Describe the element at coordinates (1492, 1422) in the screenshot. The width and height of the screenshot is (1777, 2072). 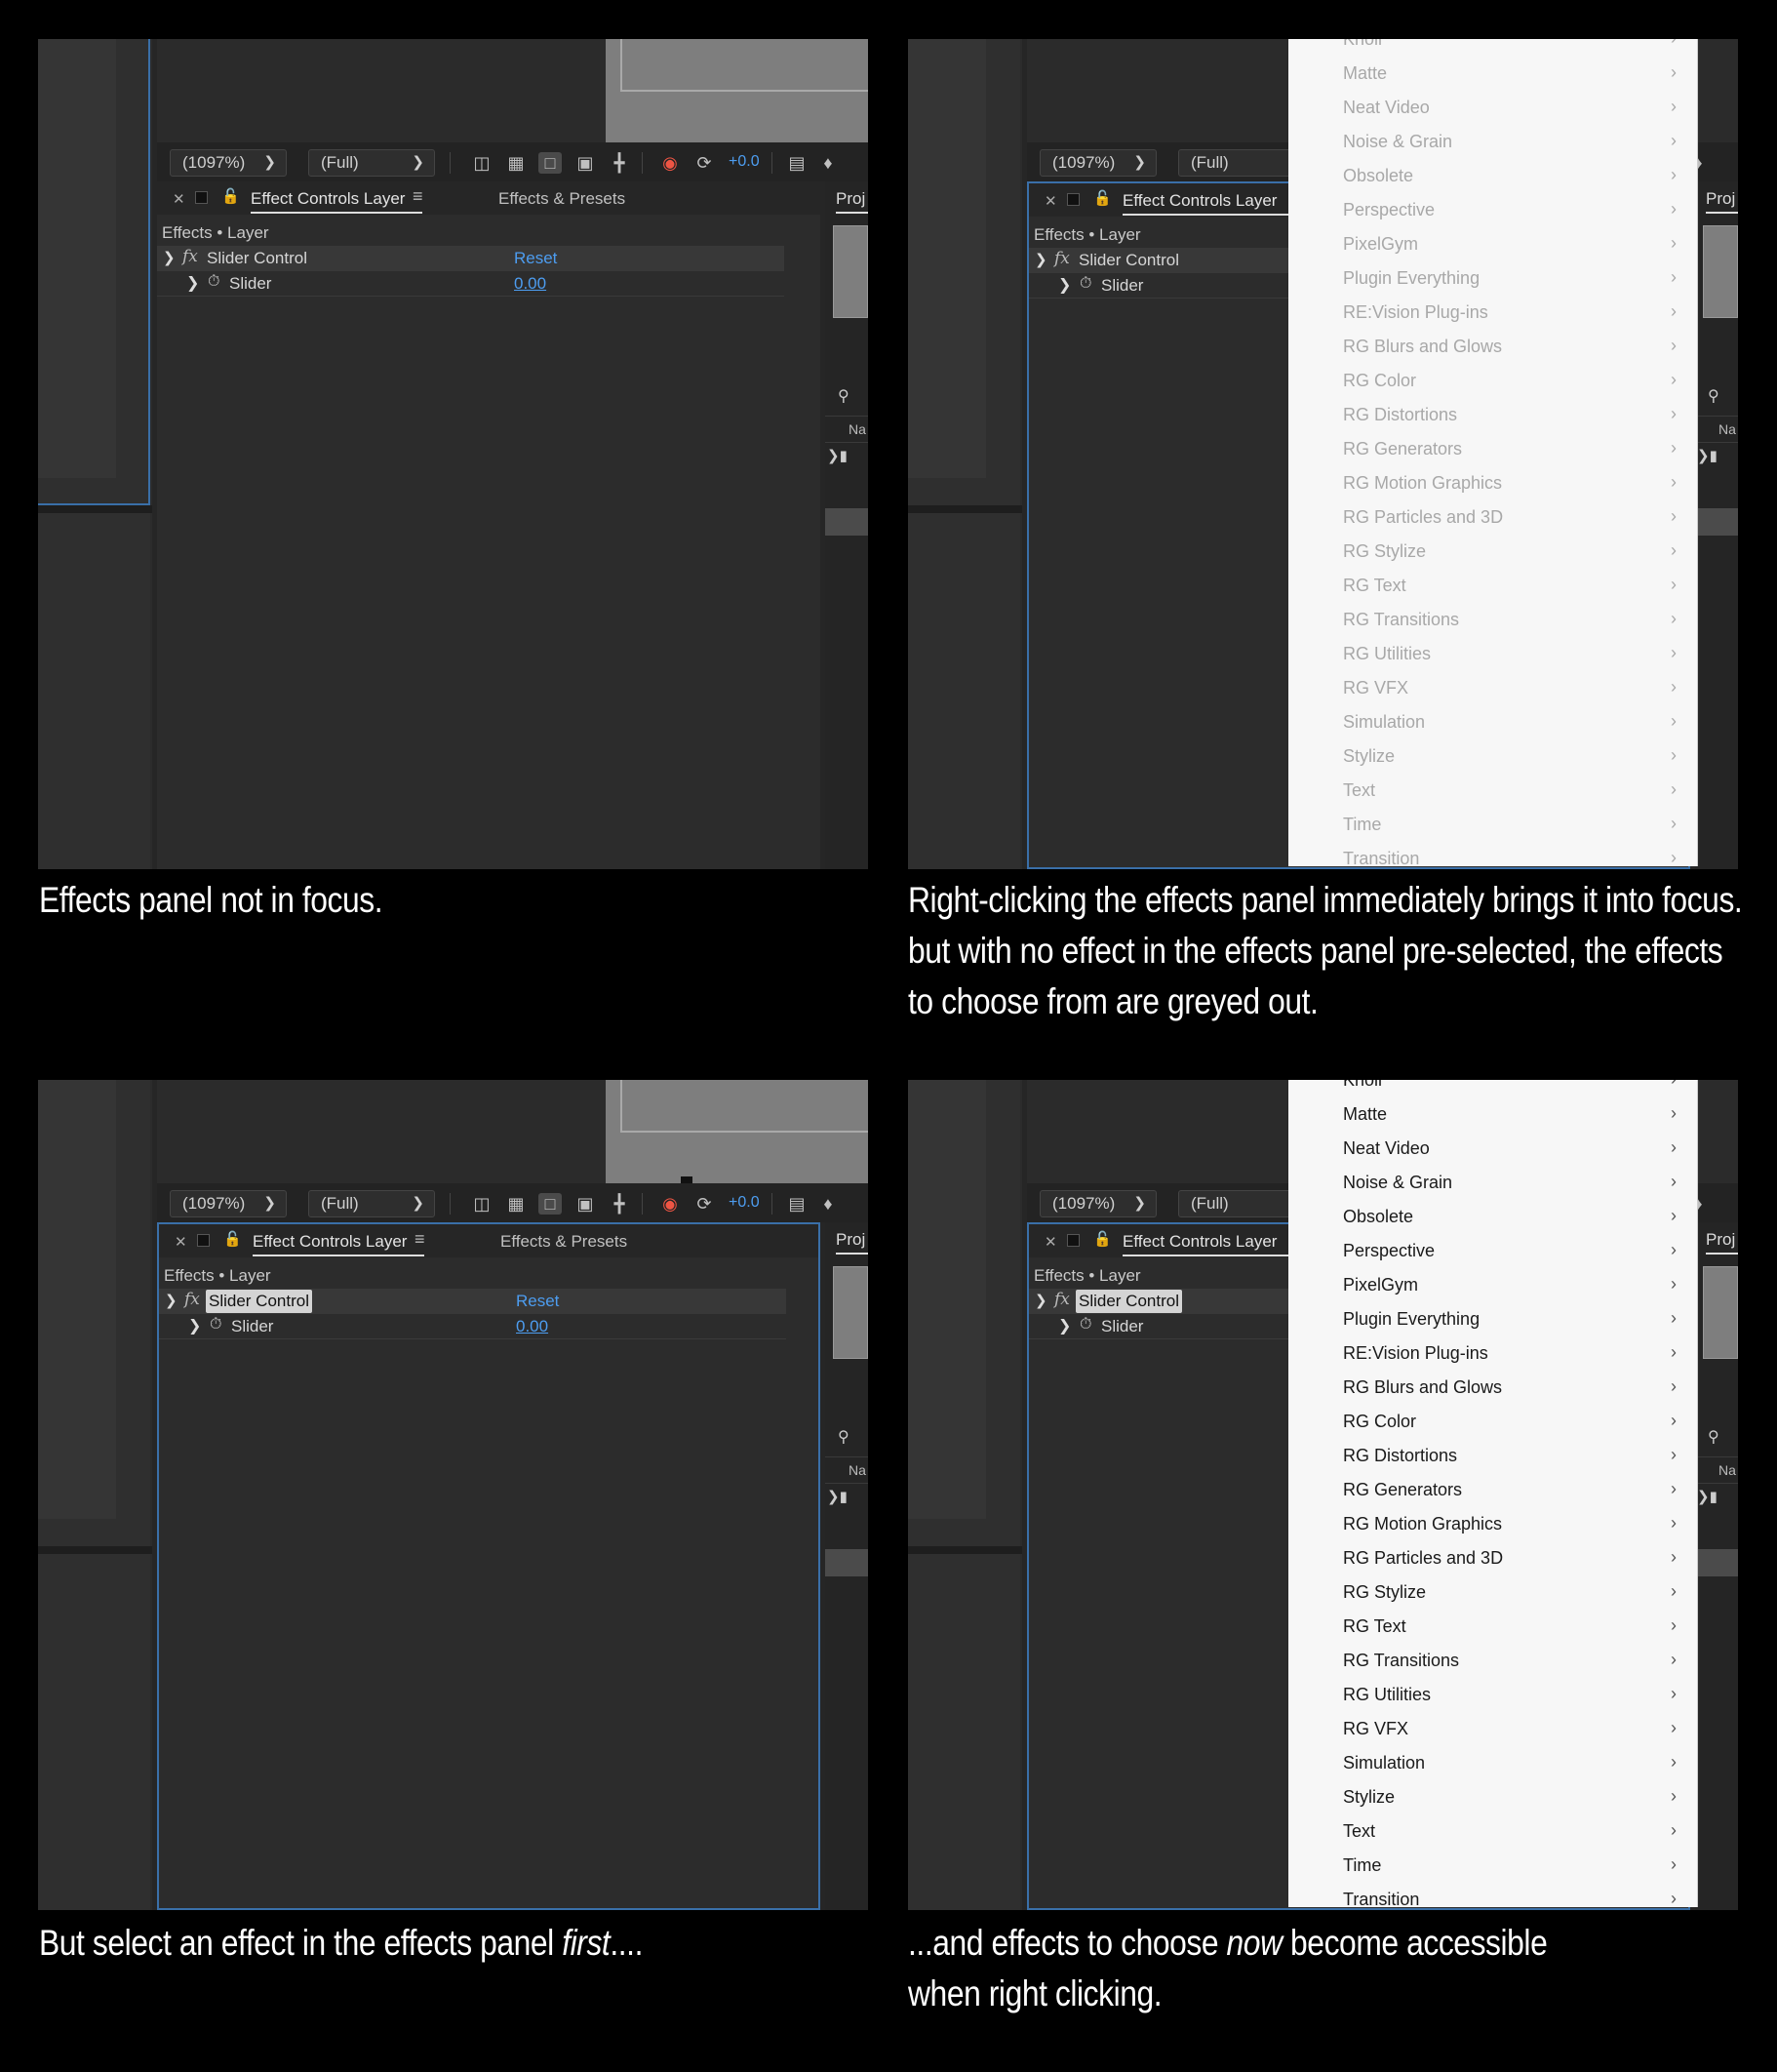
I see `menu-item: RG Color ›` at that location.